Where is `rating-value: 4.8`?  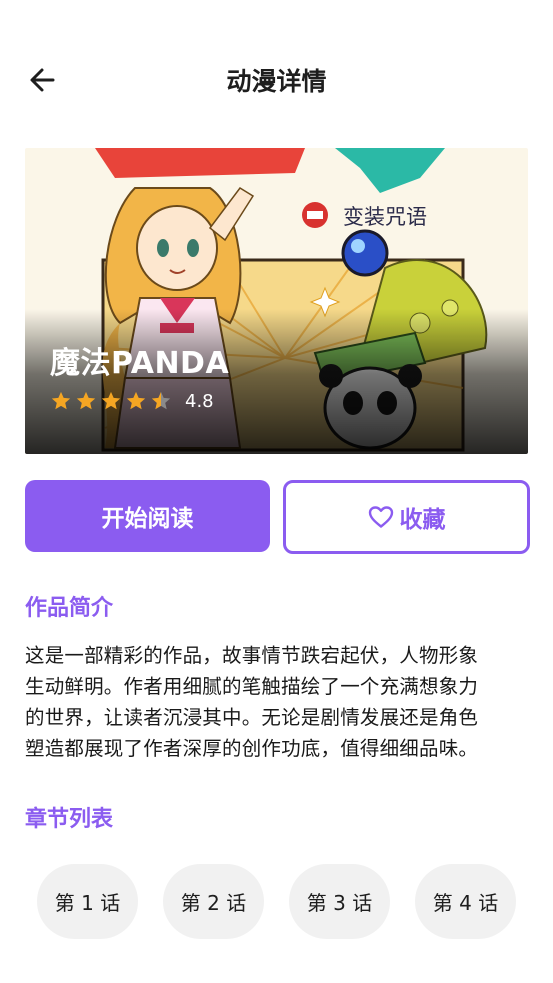
rating-value: 4.8 is located at coordinates (199, 401).